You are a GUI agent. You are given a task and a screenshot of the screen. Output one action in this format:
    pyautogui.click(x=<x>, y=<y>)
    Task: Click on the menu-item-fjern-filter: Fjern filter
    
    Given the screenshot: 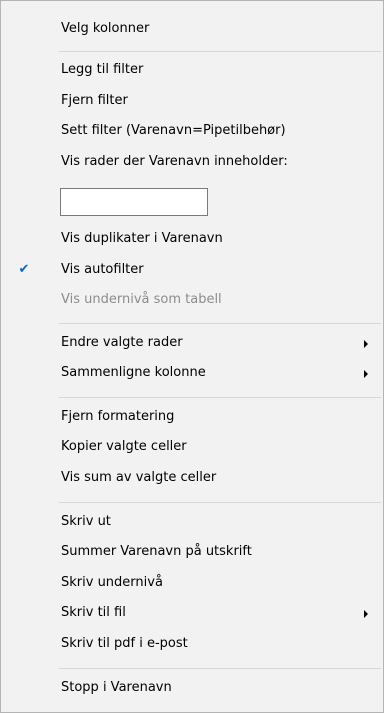 What is the action you would take?
    pyautogui.click(x=192, y=101)
    